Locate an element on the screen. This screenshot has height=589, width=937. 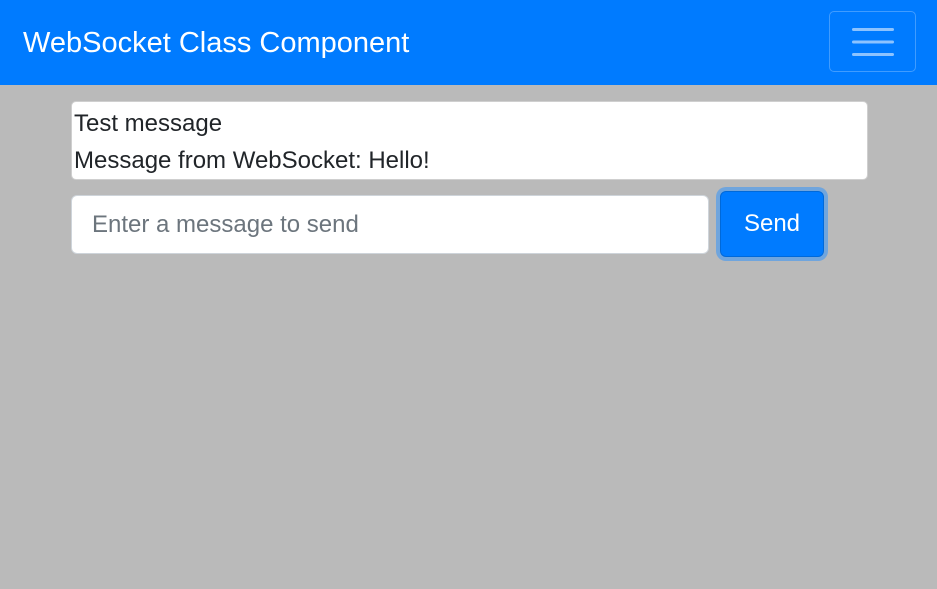
hamburger-menu-icon is located at coordinates (873, 42).